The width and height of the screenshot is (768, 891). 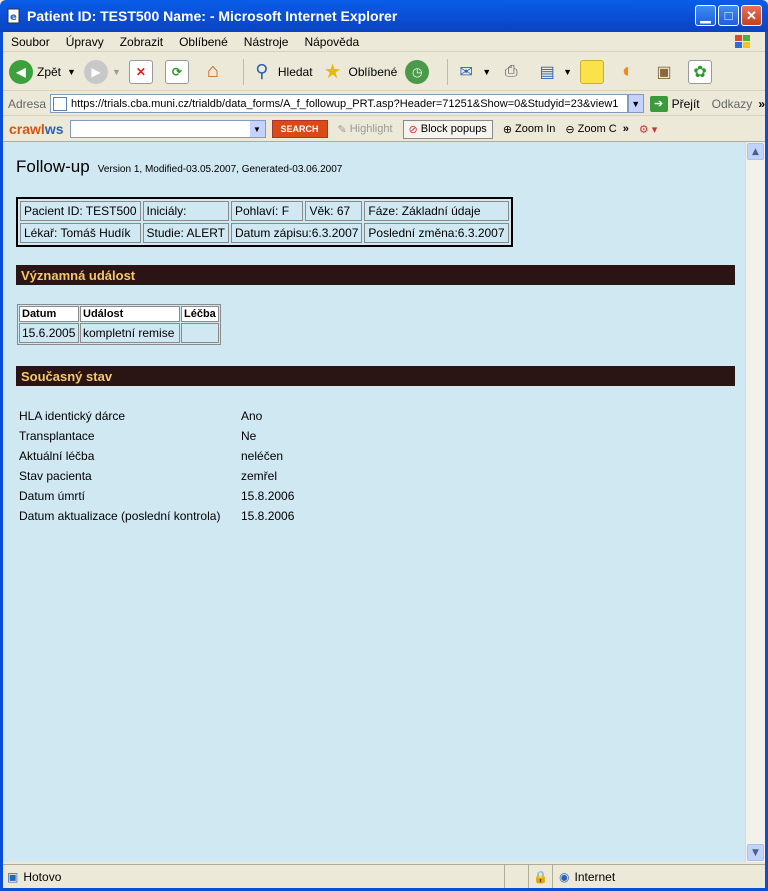 What do you see at coordinates (178, 71) in the screenshot?
I see `refresh-button: ⟳` at bounding box center [178, 71].